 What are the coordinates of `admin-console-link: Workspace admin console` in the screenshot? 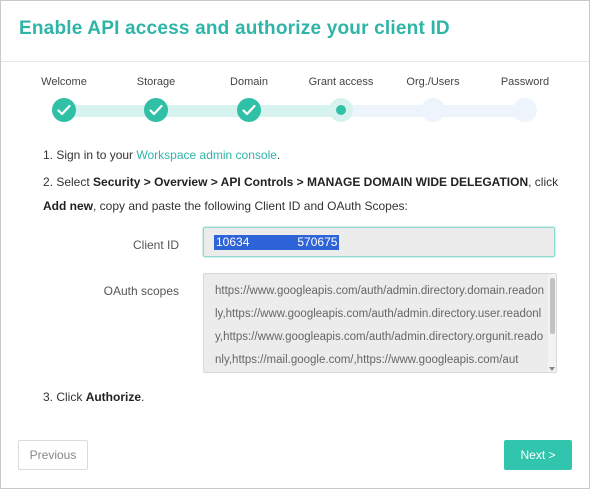 It's located at (206, 155).